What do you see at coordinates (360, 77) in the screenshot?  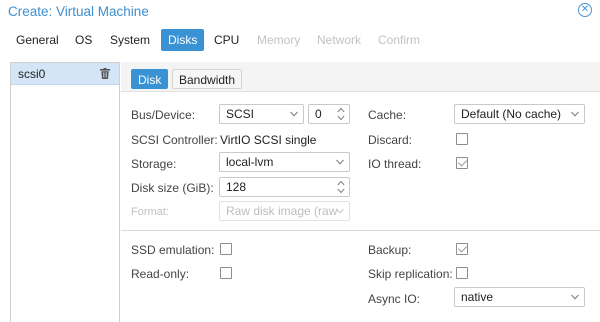 I see `disk-subtabs: Disk Bandwidth` at bounding box center [360, 77].